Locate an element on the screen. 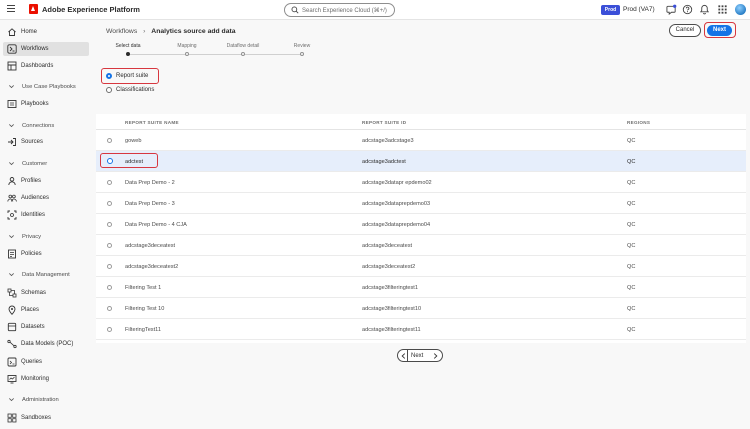  sidebar-item-audiences: Audiences is located at coordinates (46, 198).